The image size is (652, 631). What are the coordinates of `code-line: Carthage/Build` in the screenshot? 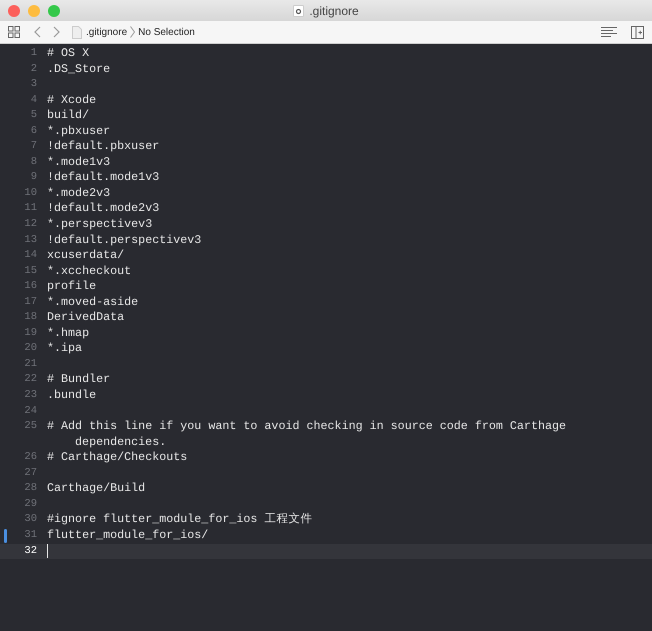 It's located at (96, 489).